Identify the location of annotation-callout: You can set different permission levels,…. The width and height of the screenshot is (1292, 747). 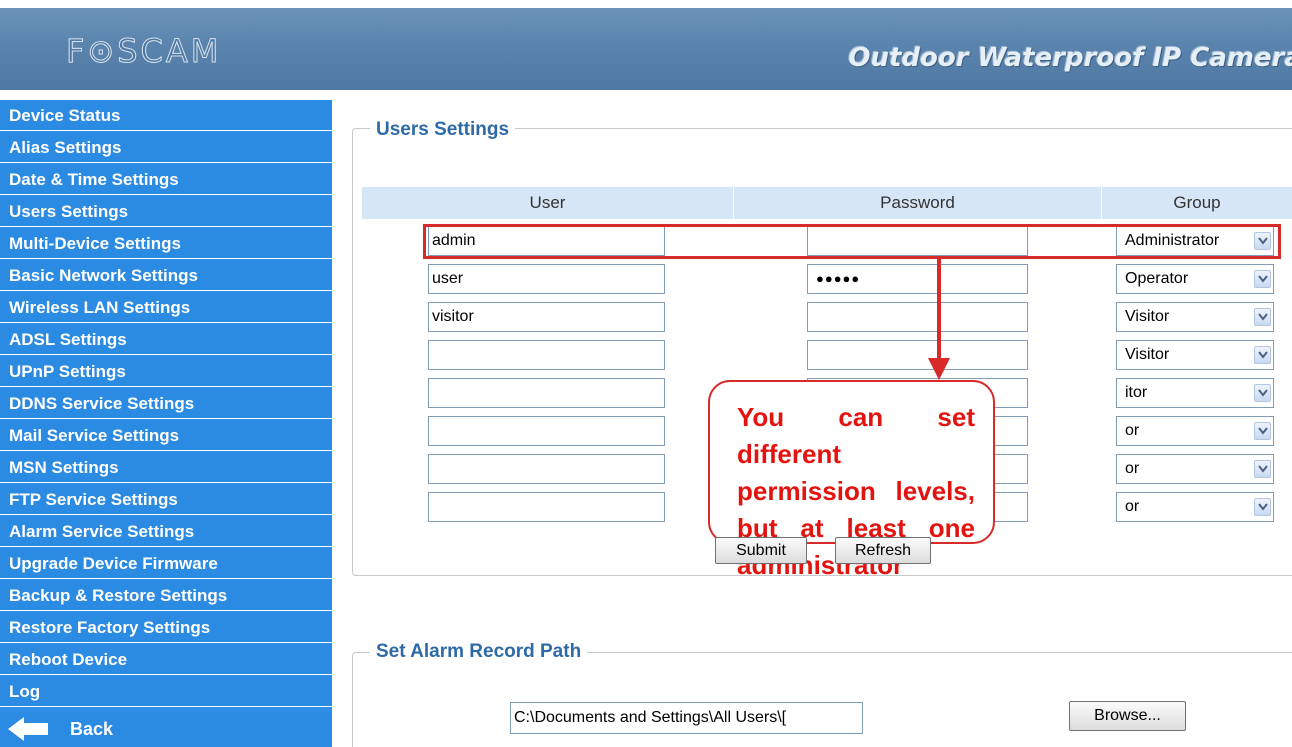
(851, 480).